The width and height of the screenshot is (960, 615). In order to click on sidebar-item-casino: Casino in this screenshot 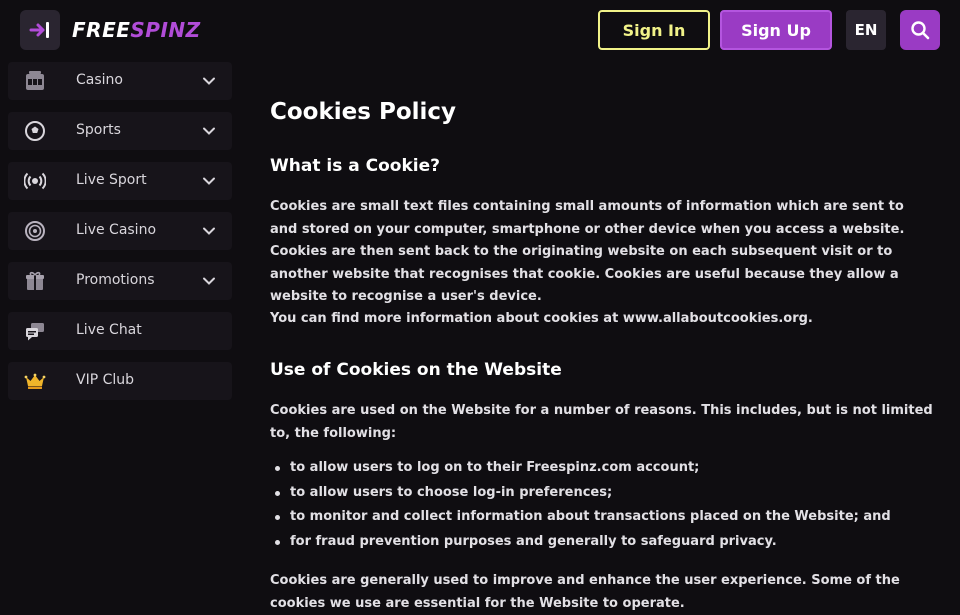, I will do `click(120, 81)`.